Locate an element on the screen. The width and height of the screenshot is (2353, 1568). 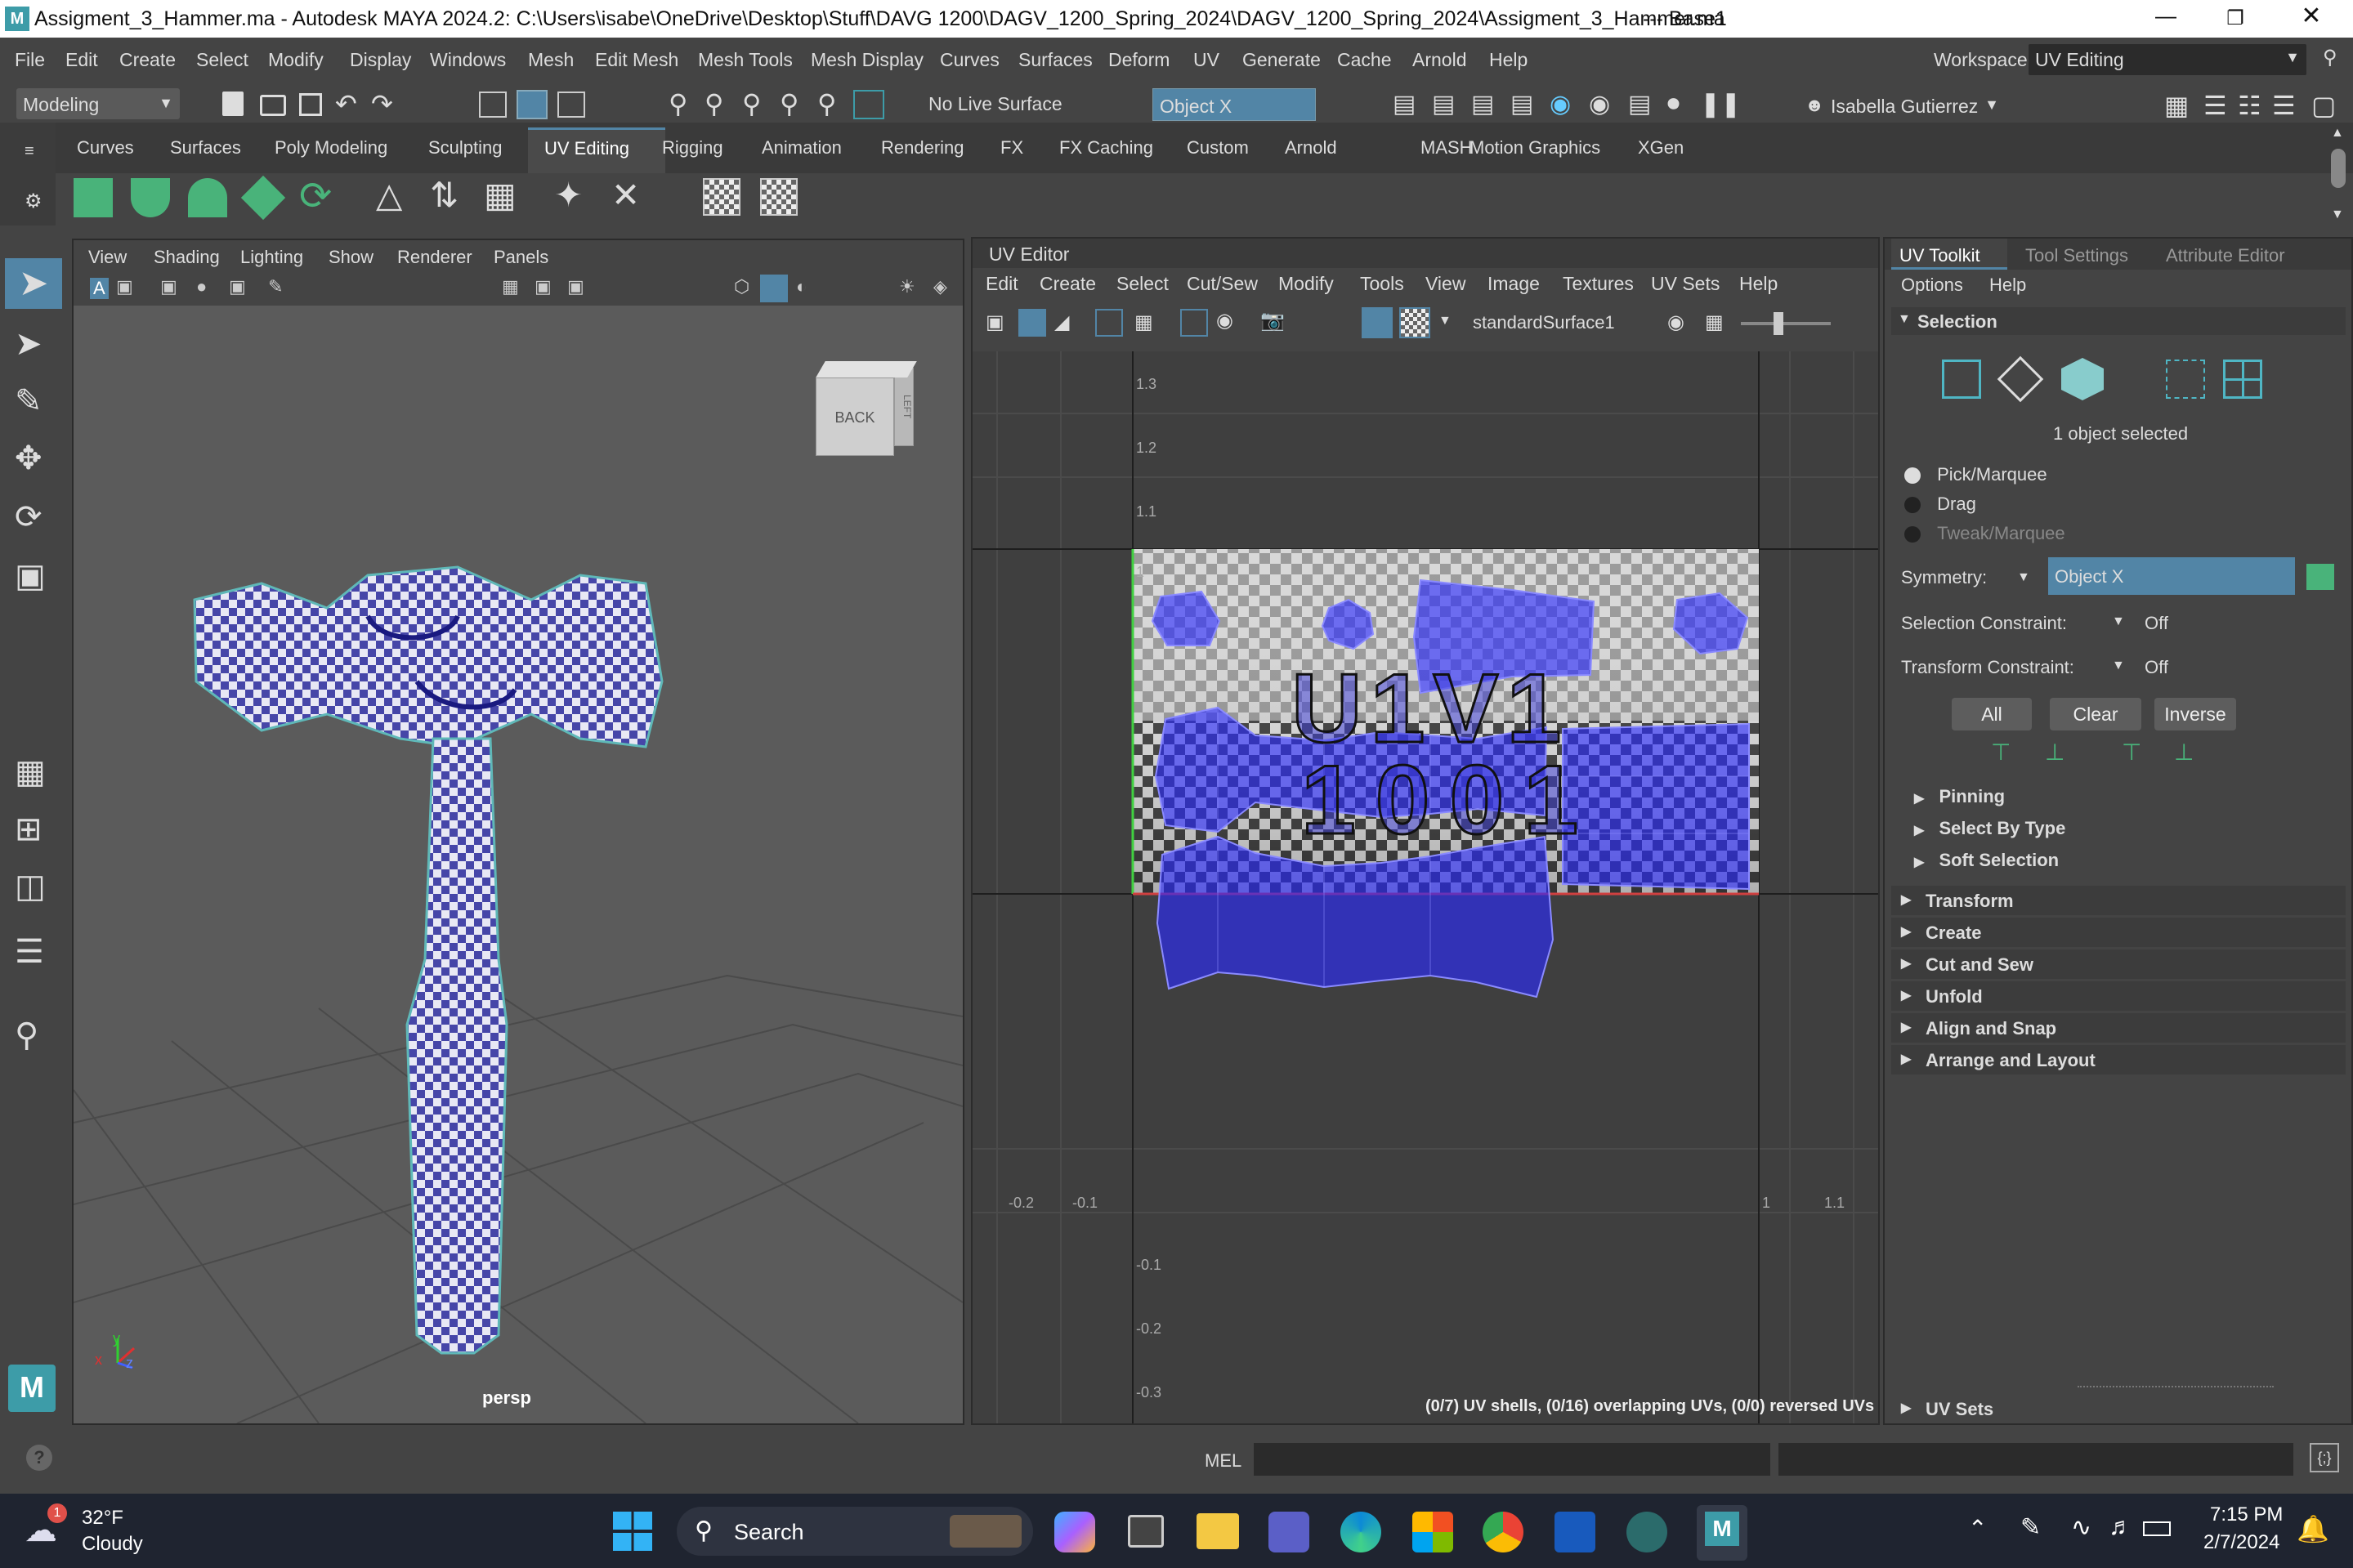
move-tool-icon: ✥ is located at coordinates (28, 458).